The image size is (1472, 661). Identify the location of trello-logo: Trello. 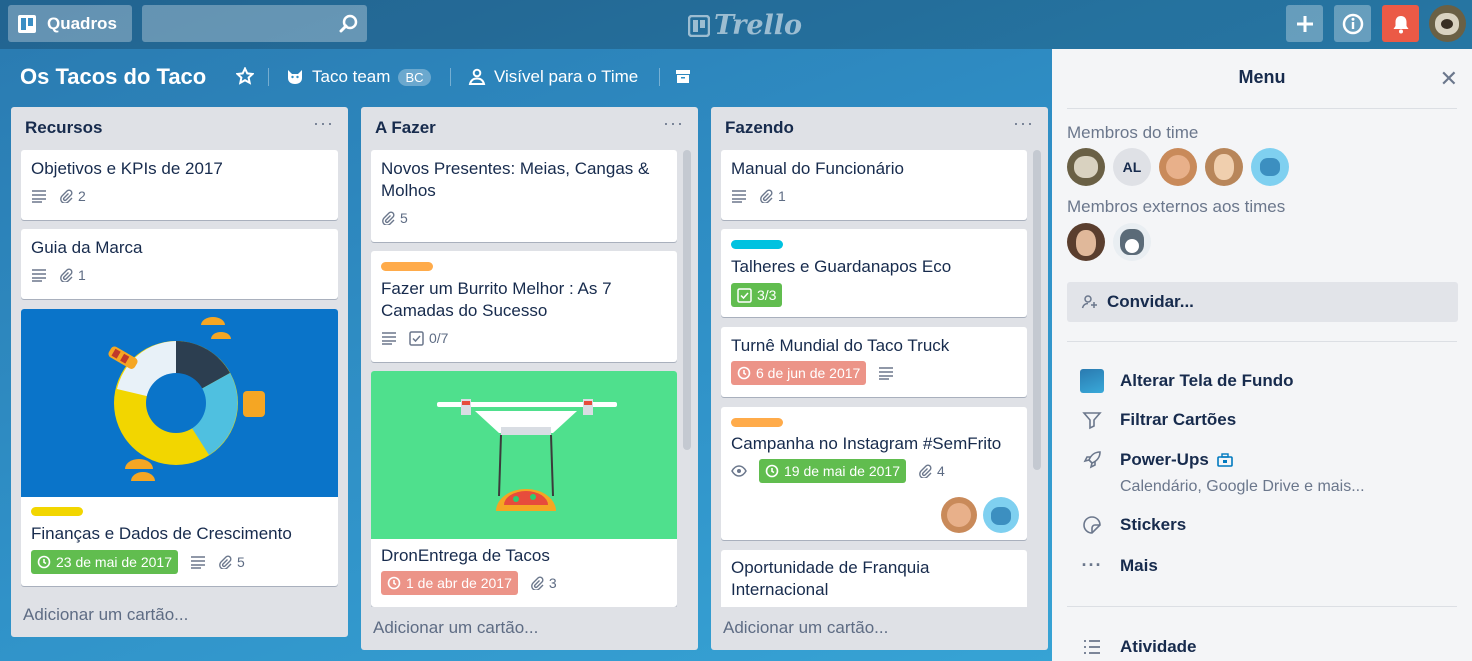
(745, 25).